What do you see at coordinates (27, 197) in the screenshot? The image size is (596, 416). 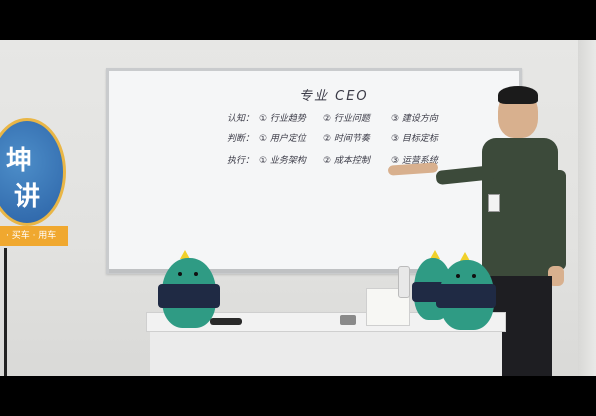 I see `logo-glyph-bottom: 讲` at bounding box center [27, 197].